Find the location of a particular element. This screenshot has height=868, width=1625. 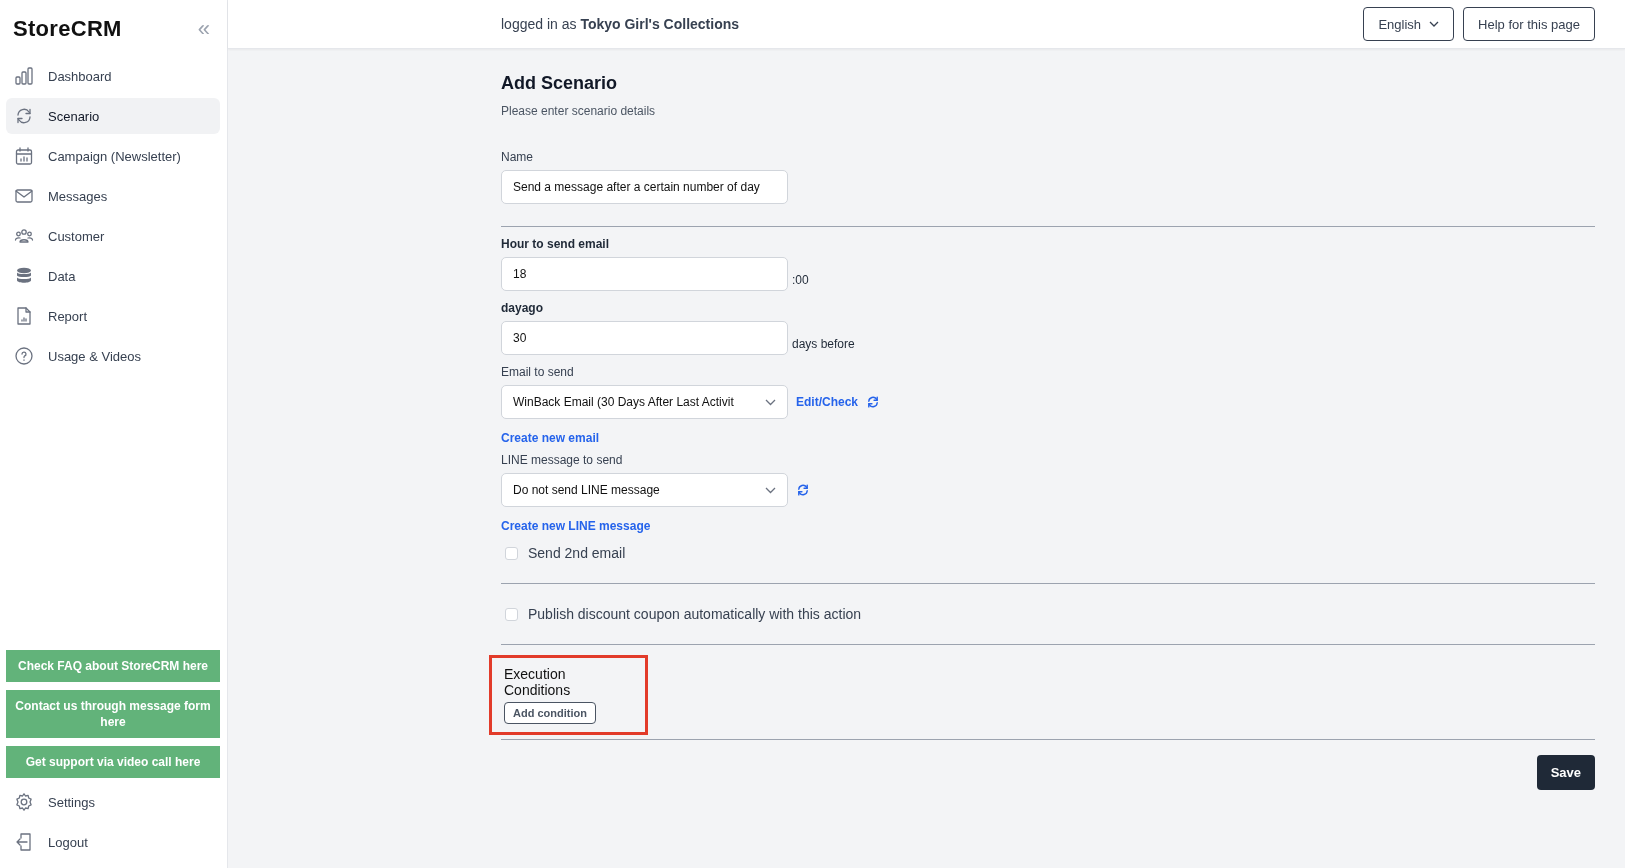

add-condition-button: Add condition is located at coordinates (550, 713).